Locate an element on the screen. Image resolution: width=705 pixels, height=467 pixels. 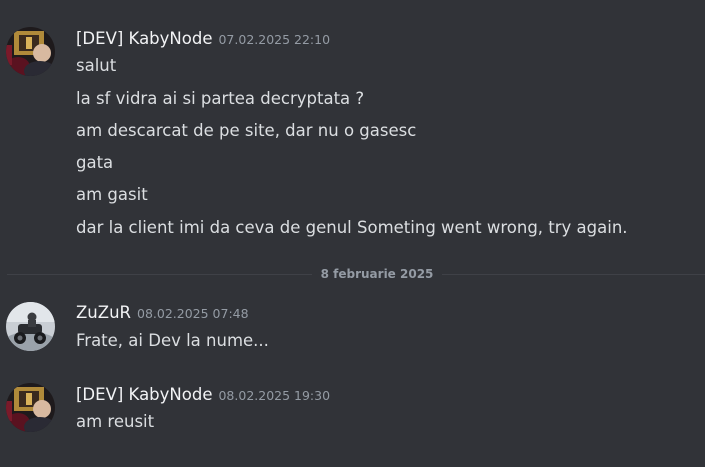
message-header: [DEV] KabyNode 08.02.2025 19:30 is located at coordinates (203, 395).